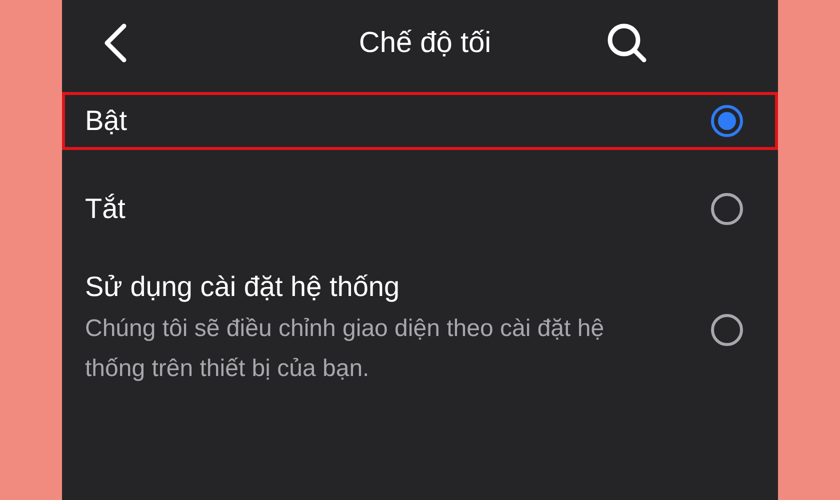 Image resolution: width=840 pixels, height=500 pixels. Describe the element at coordinates (115, 43) in the screenshot. I see `back-icon` at that location.